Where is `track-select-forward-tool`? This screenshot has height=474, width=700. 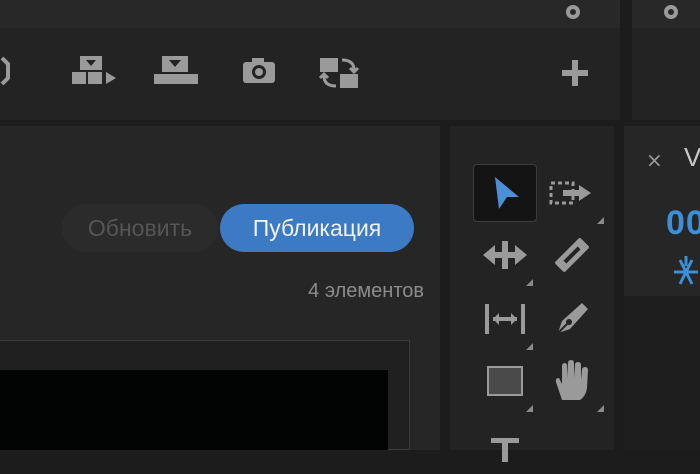
track-select-forward-tool is located at coordinates (572, 194).